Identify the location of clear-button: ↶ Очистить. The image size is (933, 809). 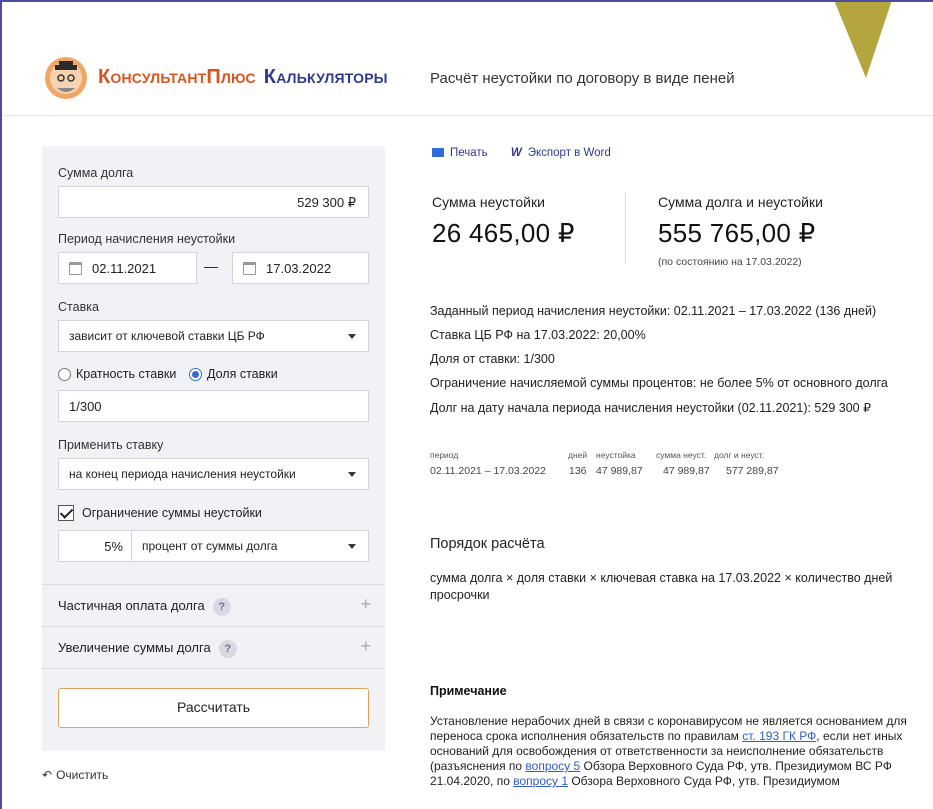
(75, 775).